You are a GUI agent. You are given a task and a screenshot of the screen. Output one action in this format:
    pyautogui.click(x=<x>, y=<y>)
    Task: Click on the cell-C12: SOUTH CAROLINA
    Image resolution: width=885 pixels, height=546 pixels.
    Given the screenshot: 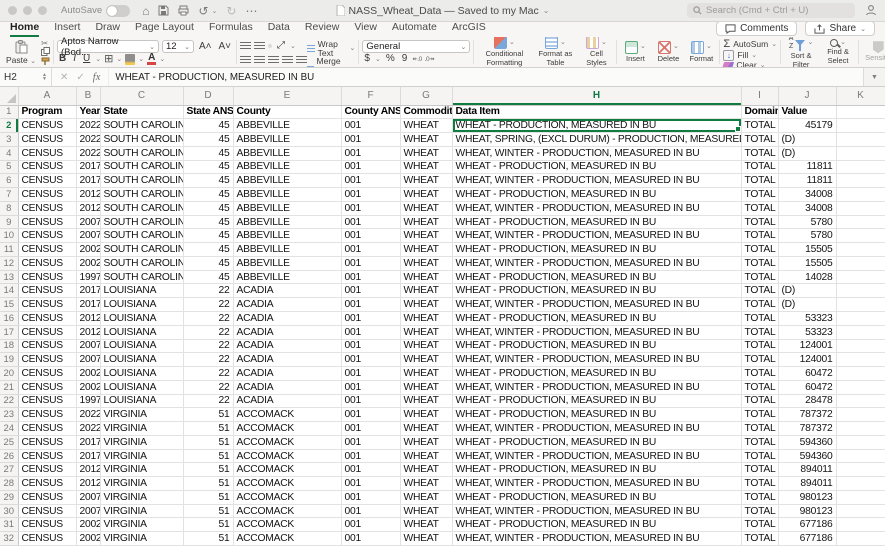 What is the action you would take?
    pyautogui.click(x=142, y=263)
    